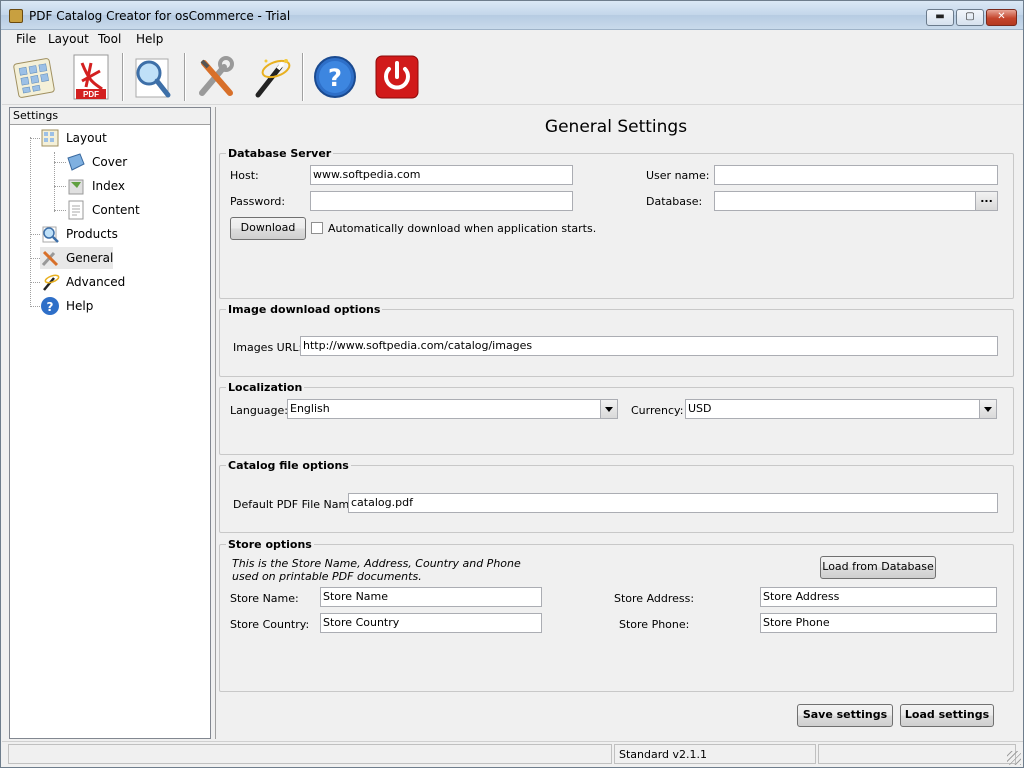  I want to click on tree-item-help: ? Help, so click(66, 306).